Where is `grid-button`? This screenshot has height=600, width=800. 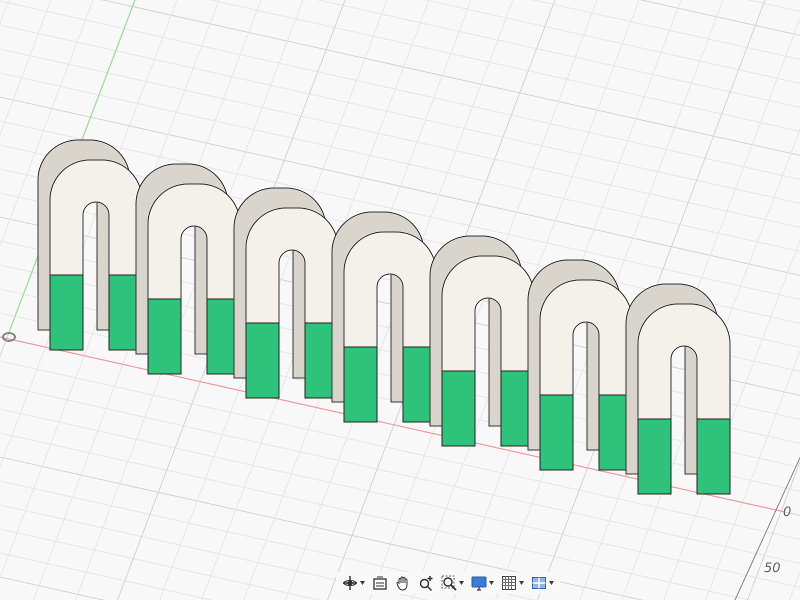
grid-button is located at coordinates (512, 583).